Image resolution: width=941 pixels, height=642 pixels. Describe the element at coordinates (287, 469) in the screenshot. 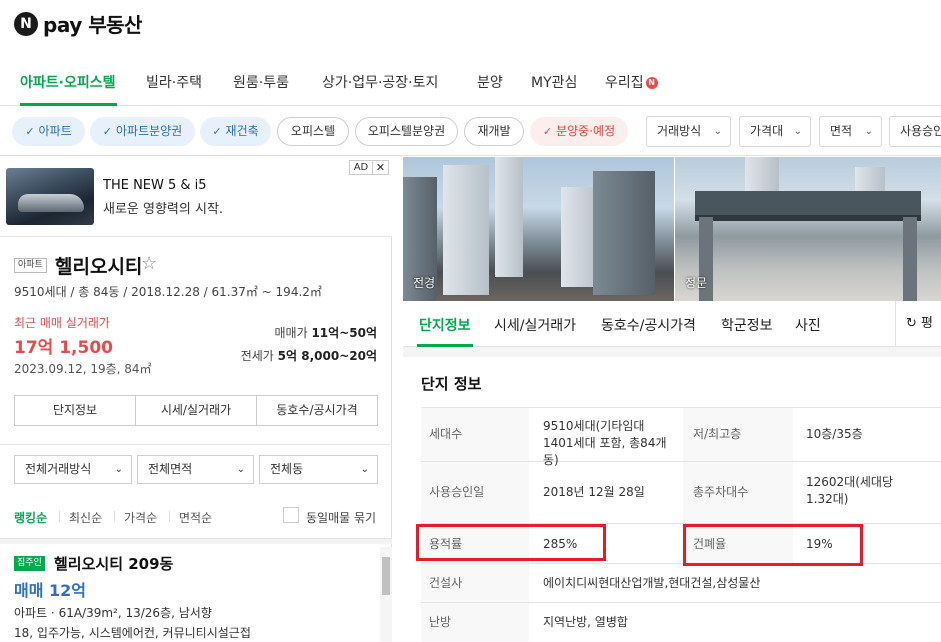

I see `select-building-label: 전체동` at that location.